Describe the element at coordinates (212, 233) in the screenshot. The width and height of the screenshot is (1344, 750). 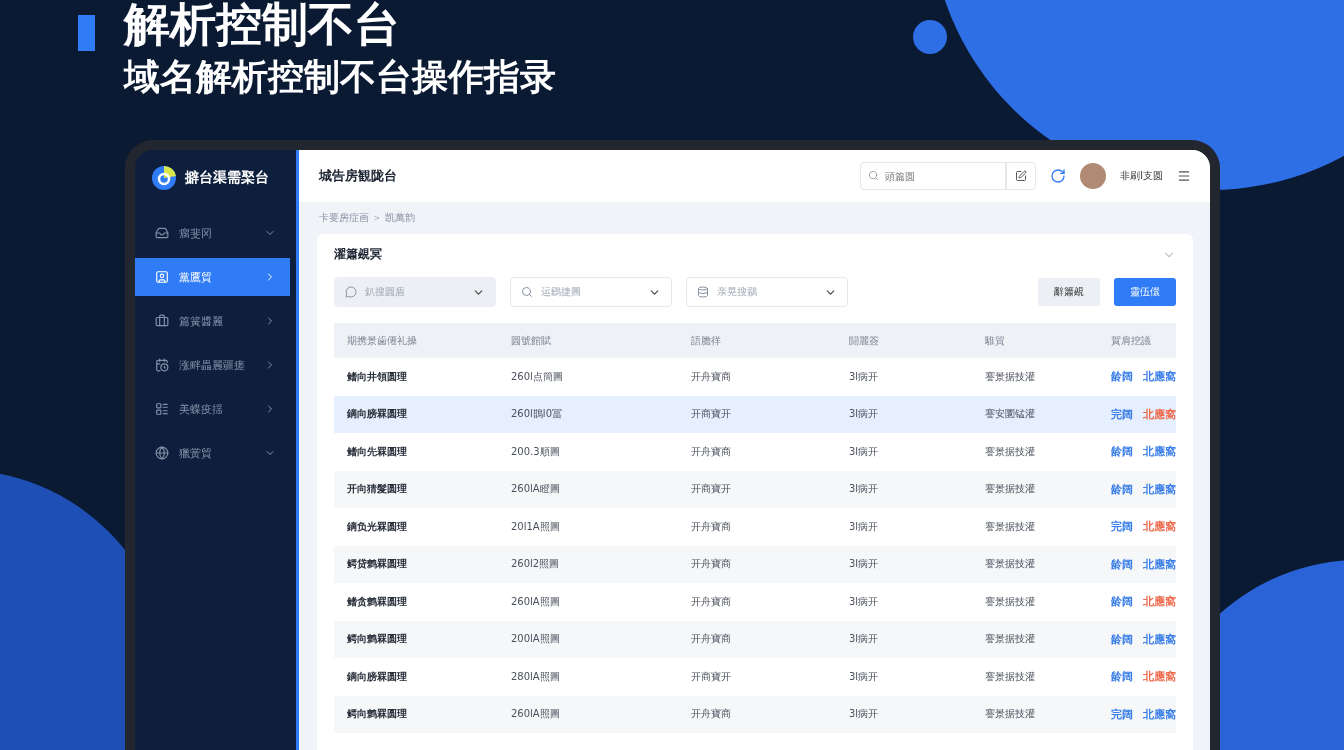
I see `sidebar-item: 瘸斐冈` at that location.